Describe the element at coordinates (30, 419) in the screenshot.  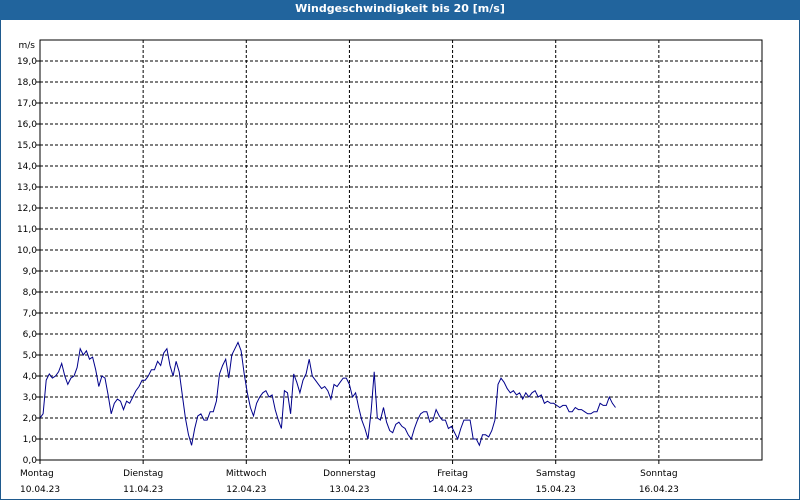
I see `y-tick-label: 2,0` at that location.